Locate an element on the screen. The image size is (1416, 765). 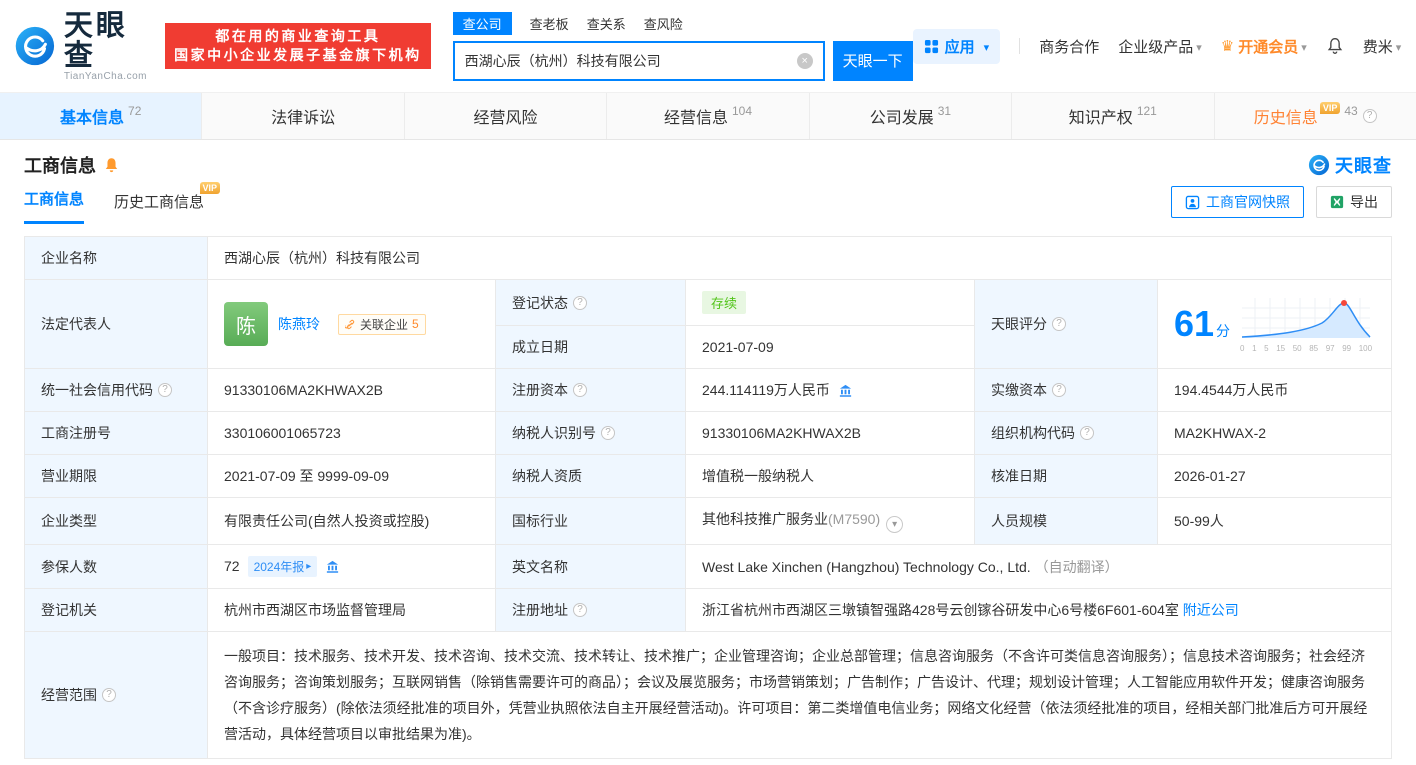
header-nav: 应用 商务合作 企业级产品 开通会员 费米 is located at coordinates (1157, 46).